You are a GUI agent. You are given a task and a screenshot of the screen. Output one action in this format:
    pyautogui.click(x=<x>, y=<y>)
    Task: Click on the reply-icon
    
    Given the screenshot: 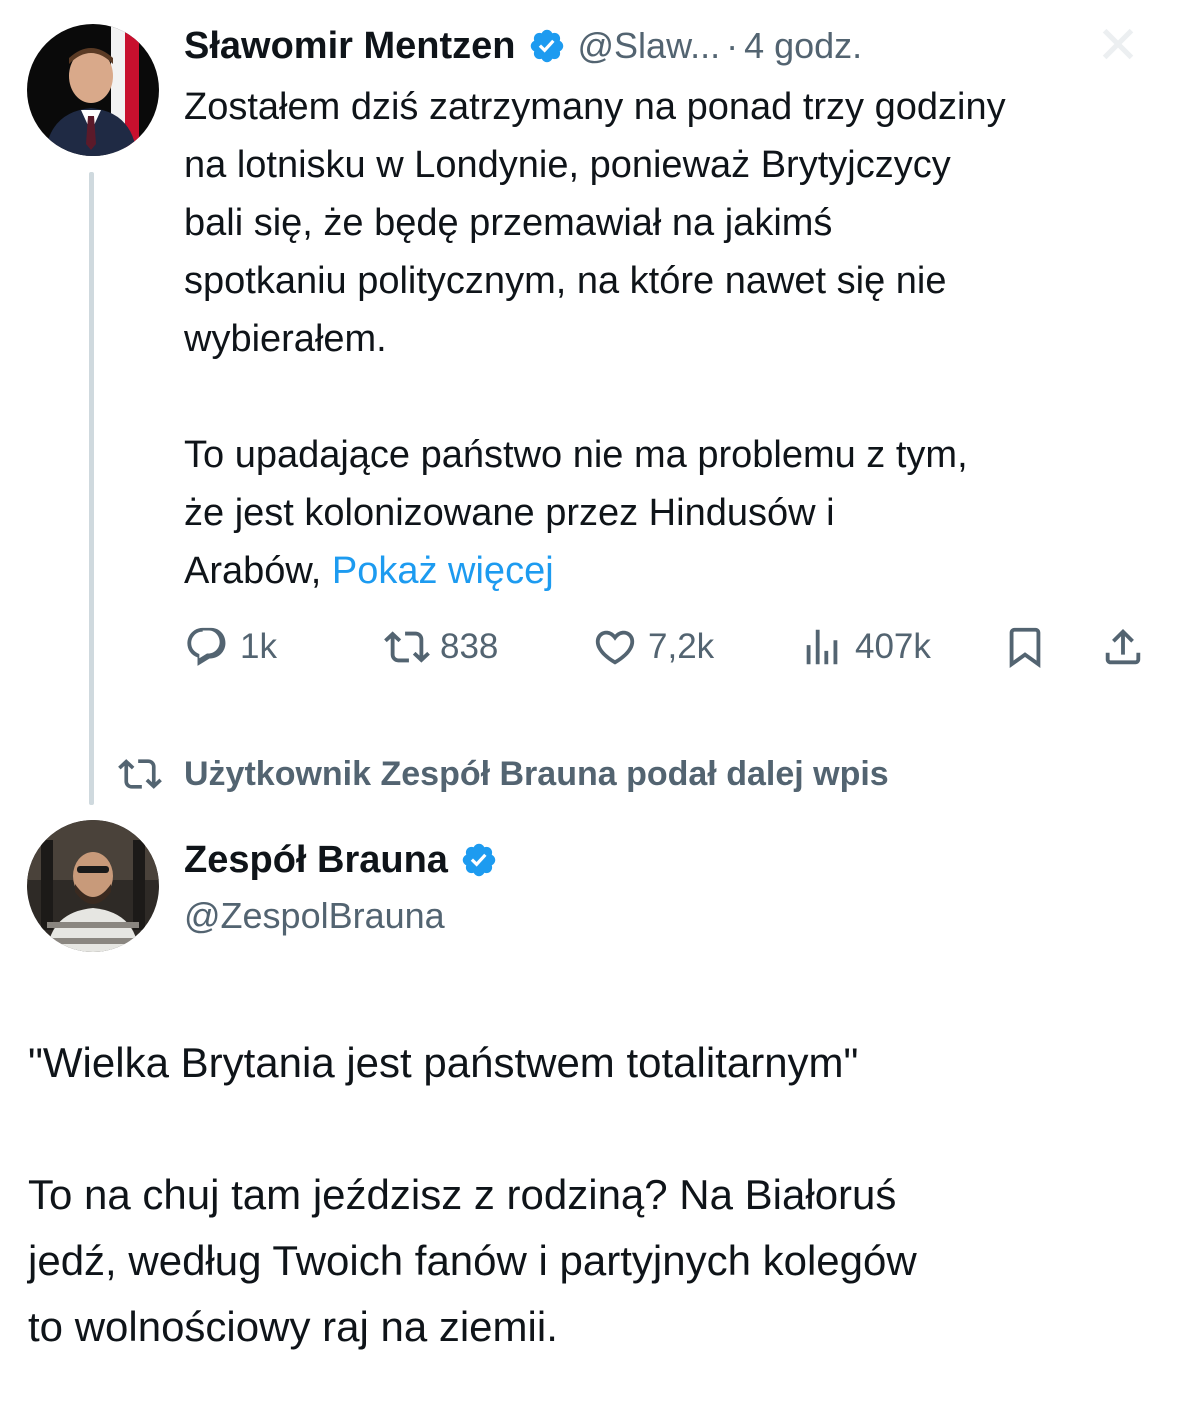 What is the action you would take?
    pyautogui.click(x=206, y=646)
    